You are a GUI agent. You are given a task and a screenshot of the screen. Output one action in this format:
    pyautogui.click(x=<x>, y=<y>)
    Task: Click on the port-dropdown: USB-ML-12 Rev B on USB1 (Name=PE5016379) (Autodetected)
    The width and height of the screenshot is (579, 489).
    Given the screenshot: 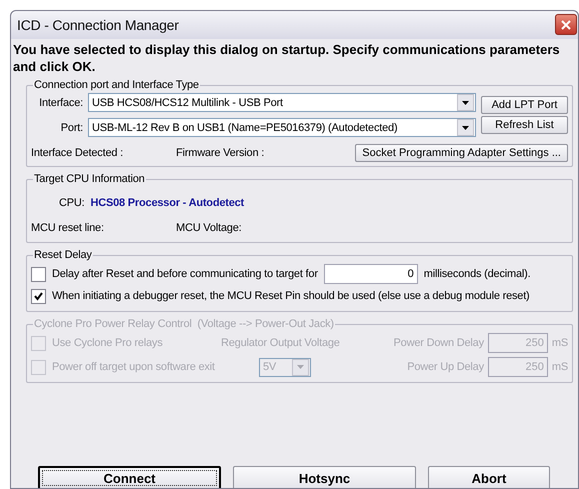 What is the action you would take?
    pyautogui.click(x=282, y=127)
    